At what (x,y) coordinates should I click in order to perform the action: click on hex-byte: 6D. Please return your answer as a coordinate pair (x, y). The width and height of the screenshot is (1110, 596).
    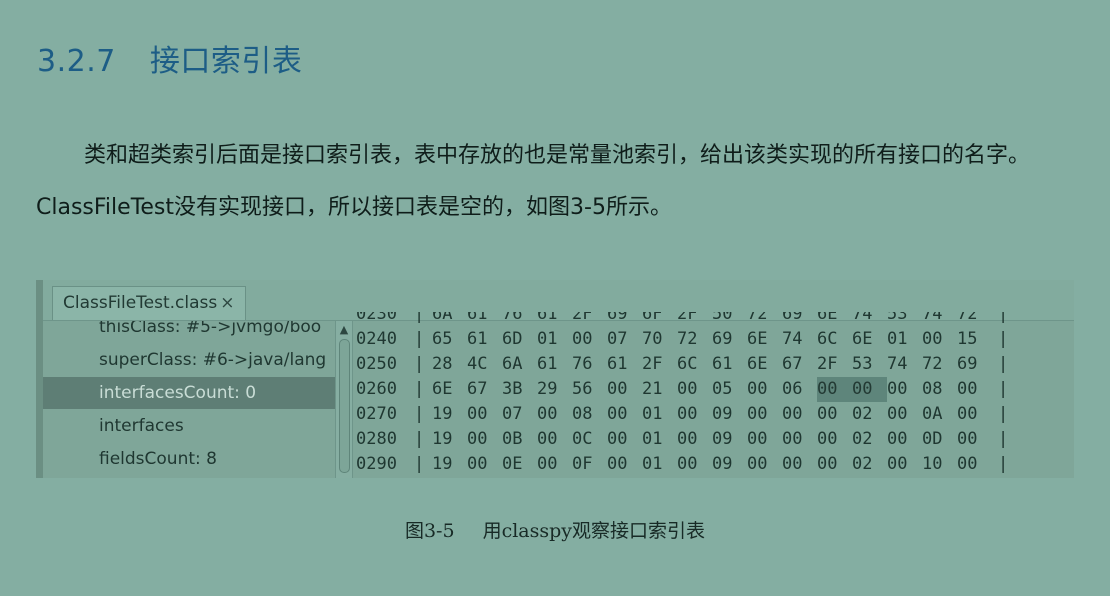
    Looking at the image, I should click on (519, 339).